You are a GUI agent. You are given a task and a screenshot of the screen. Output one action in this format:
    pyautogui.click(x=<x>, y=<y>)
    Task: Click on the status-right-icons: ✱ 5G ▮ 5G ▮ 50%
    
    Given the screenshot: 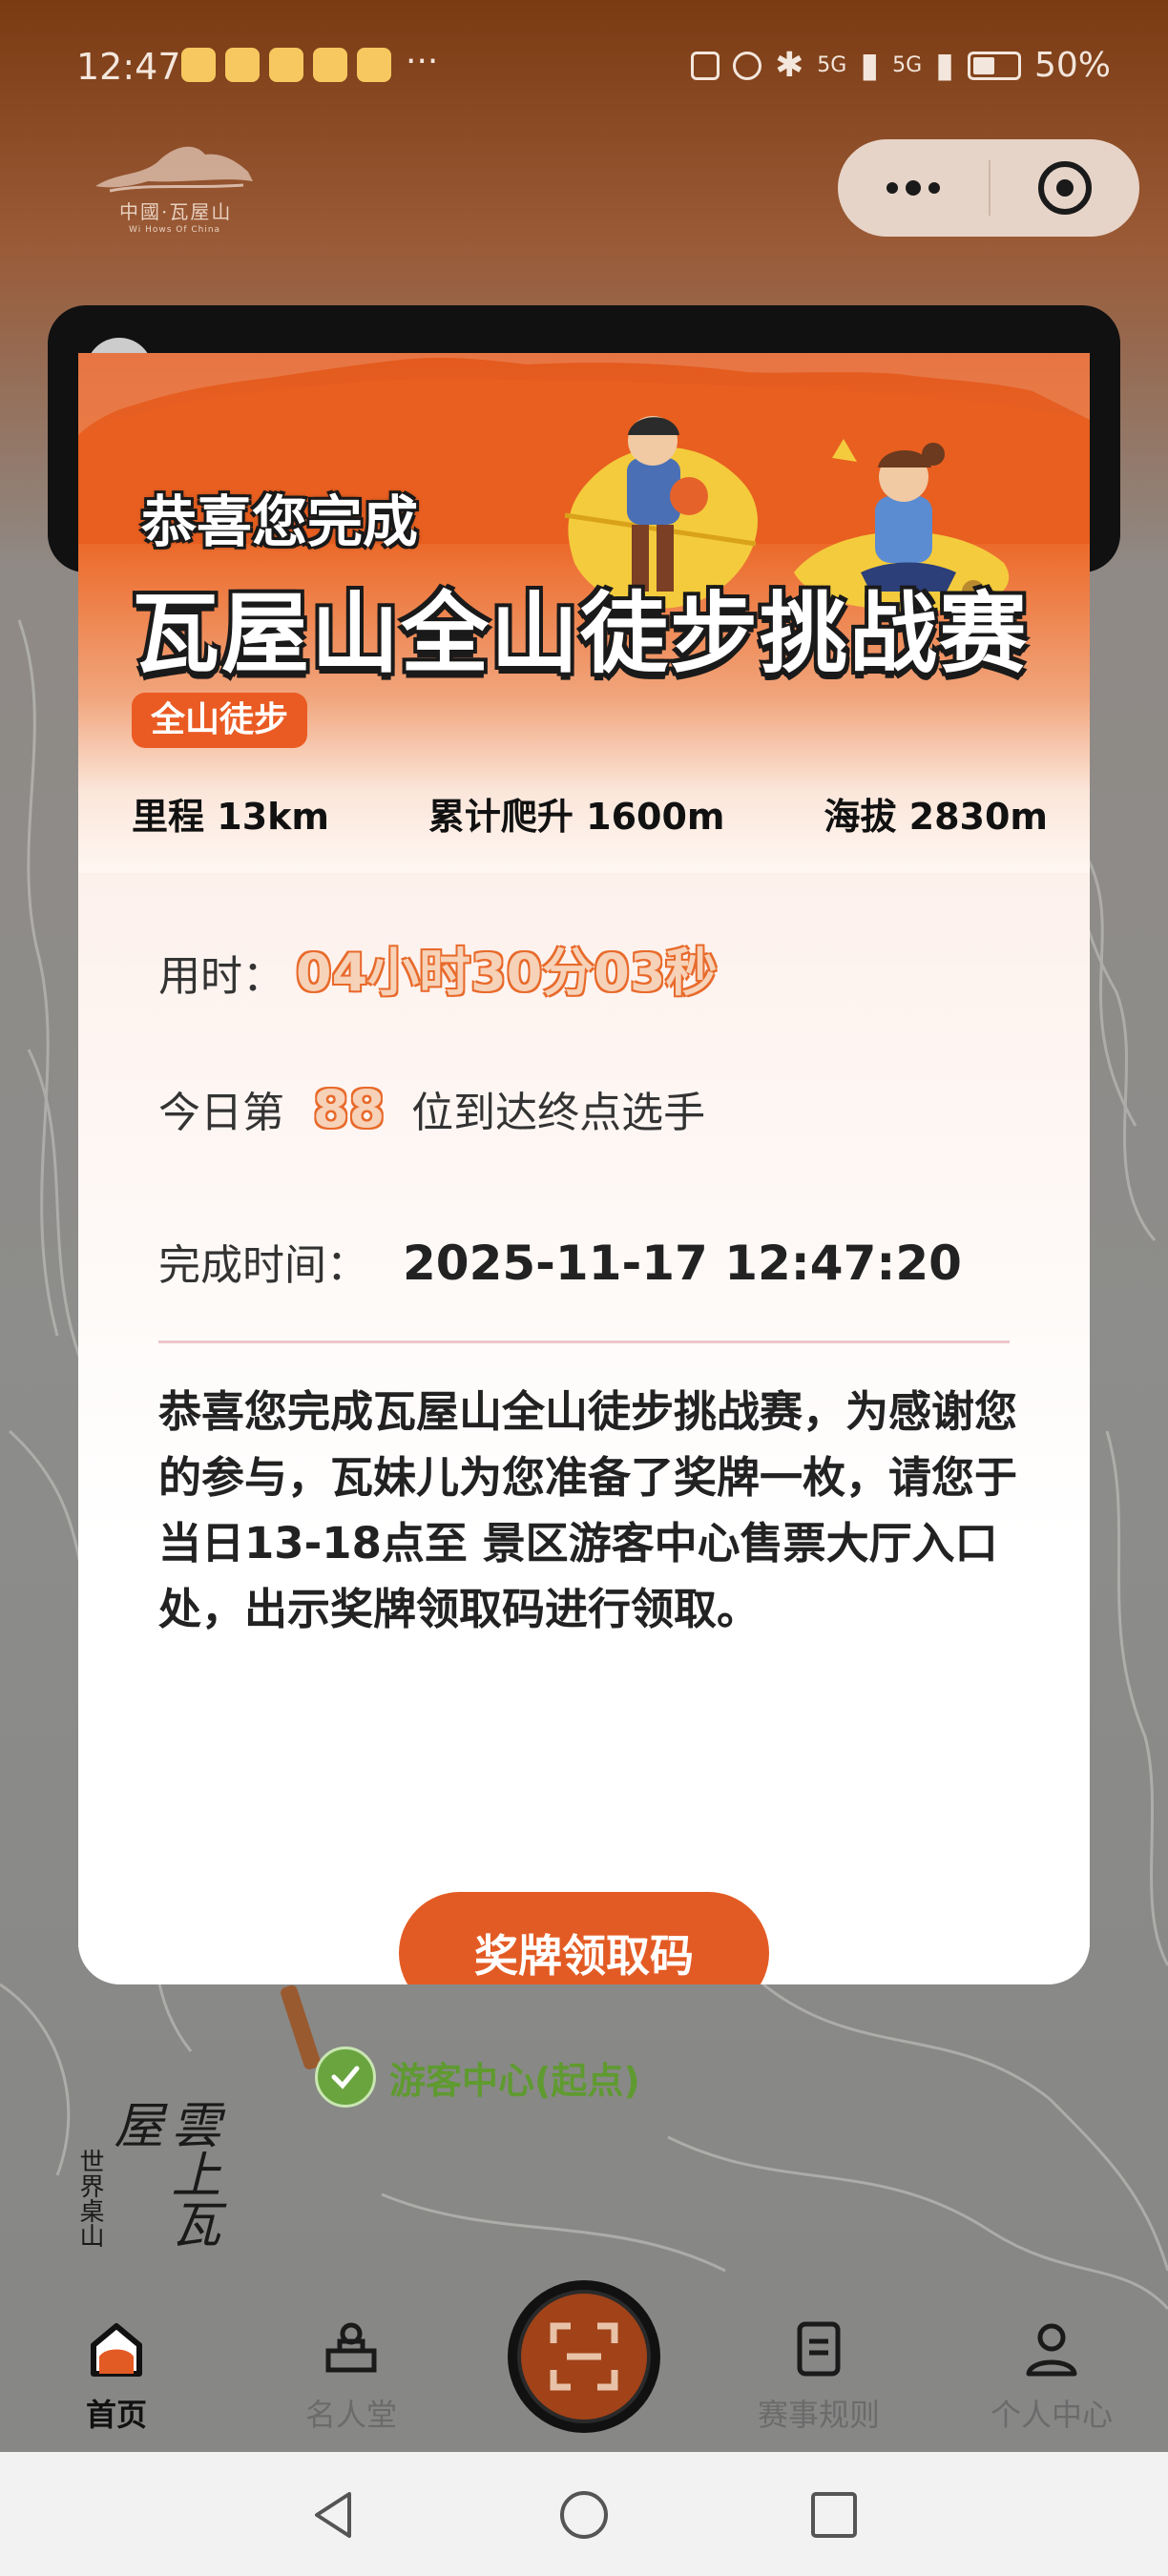 What is the action you would take?
    pyautogui.click(x=901, y=65)
    